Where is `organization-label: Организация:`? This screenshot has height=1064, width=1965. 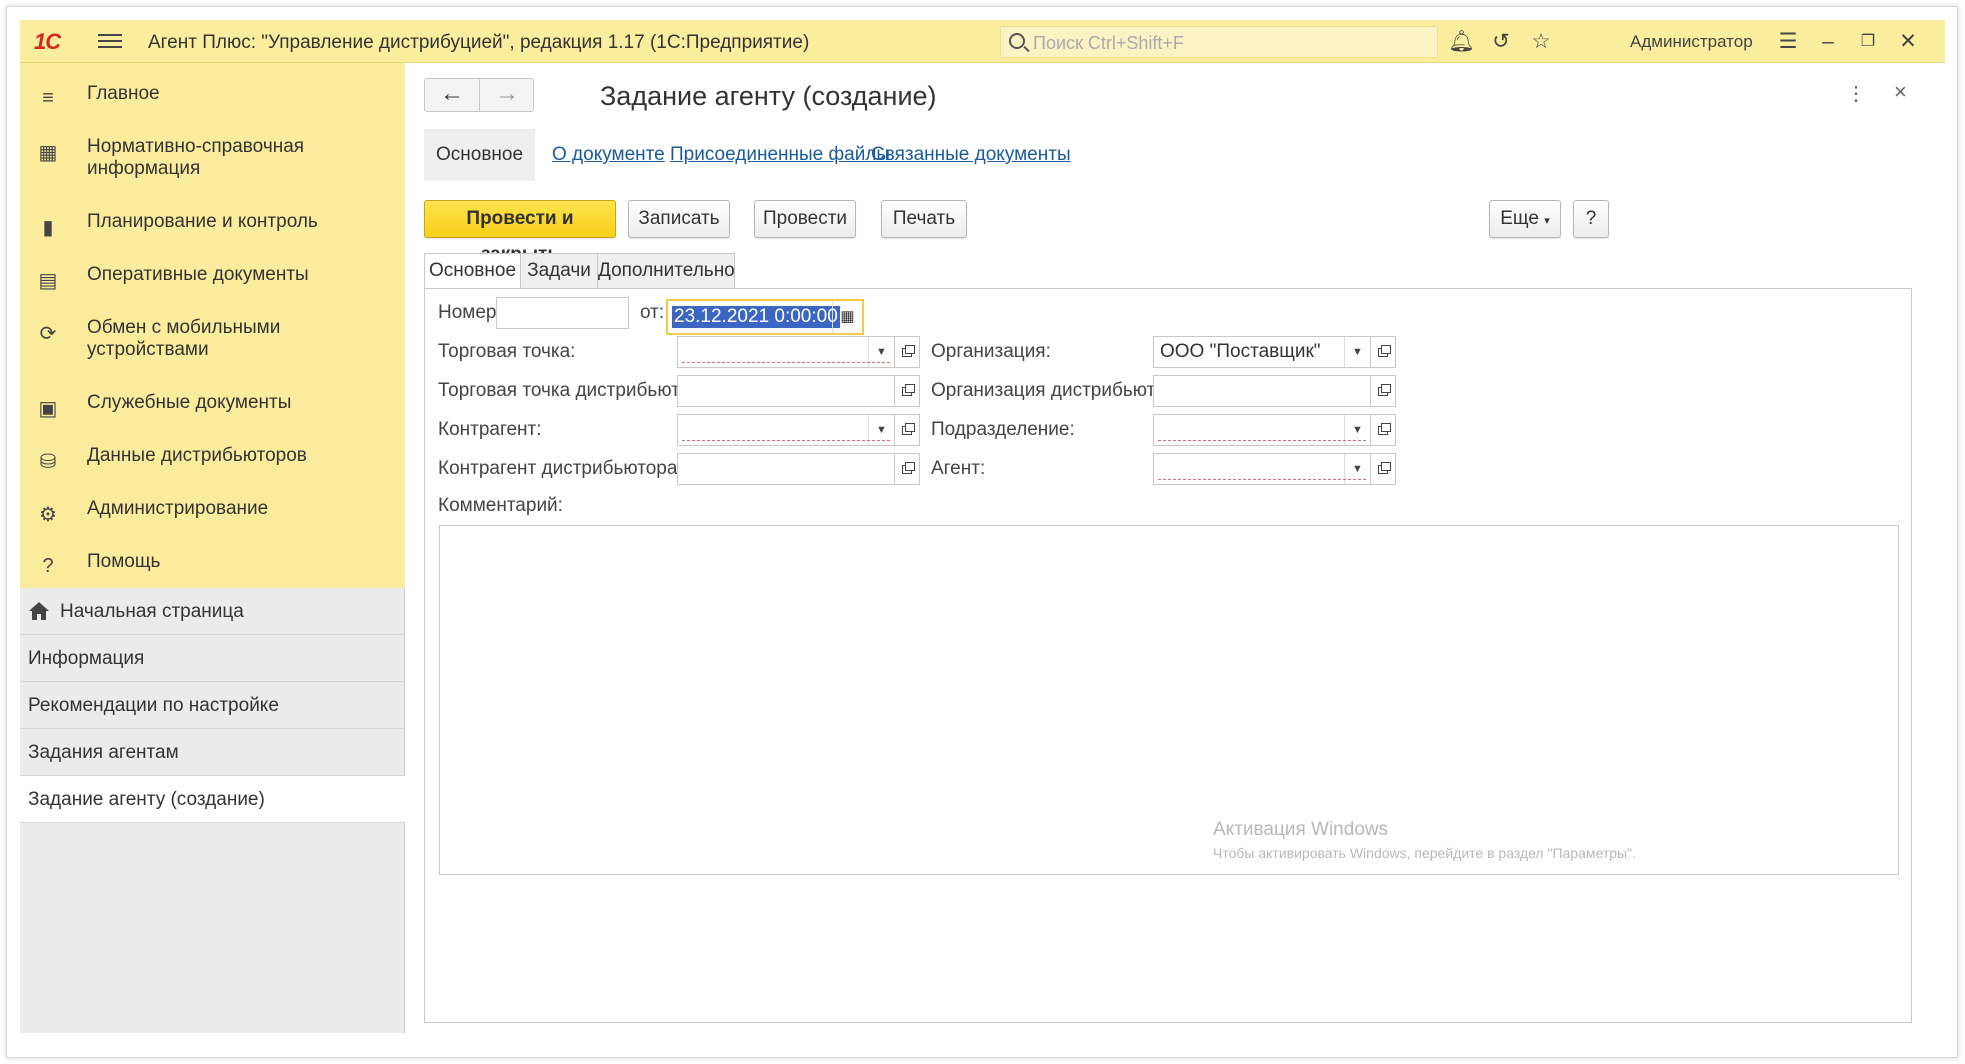 organization-label: Организация: is located at coordinates (991, 351).